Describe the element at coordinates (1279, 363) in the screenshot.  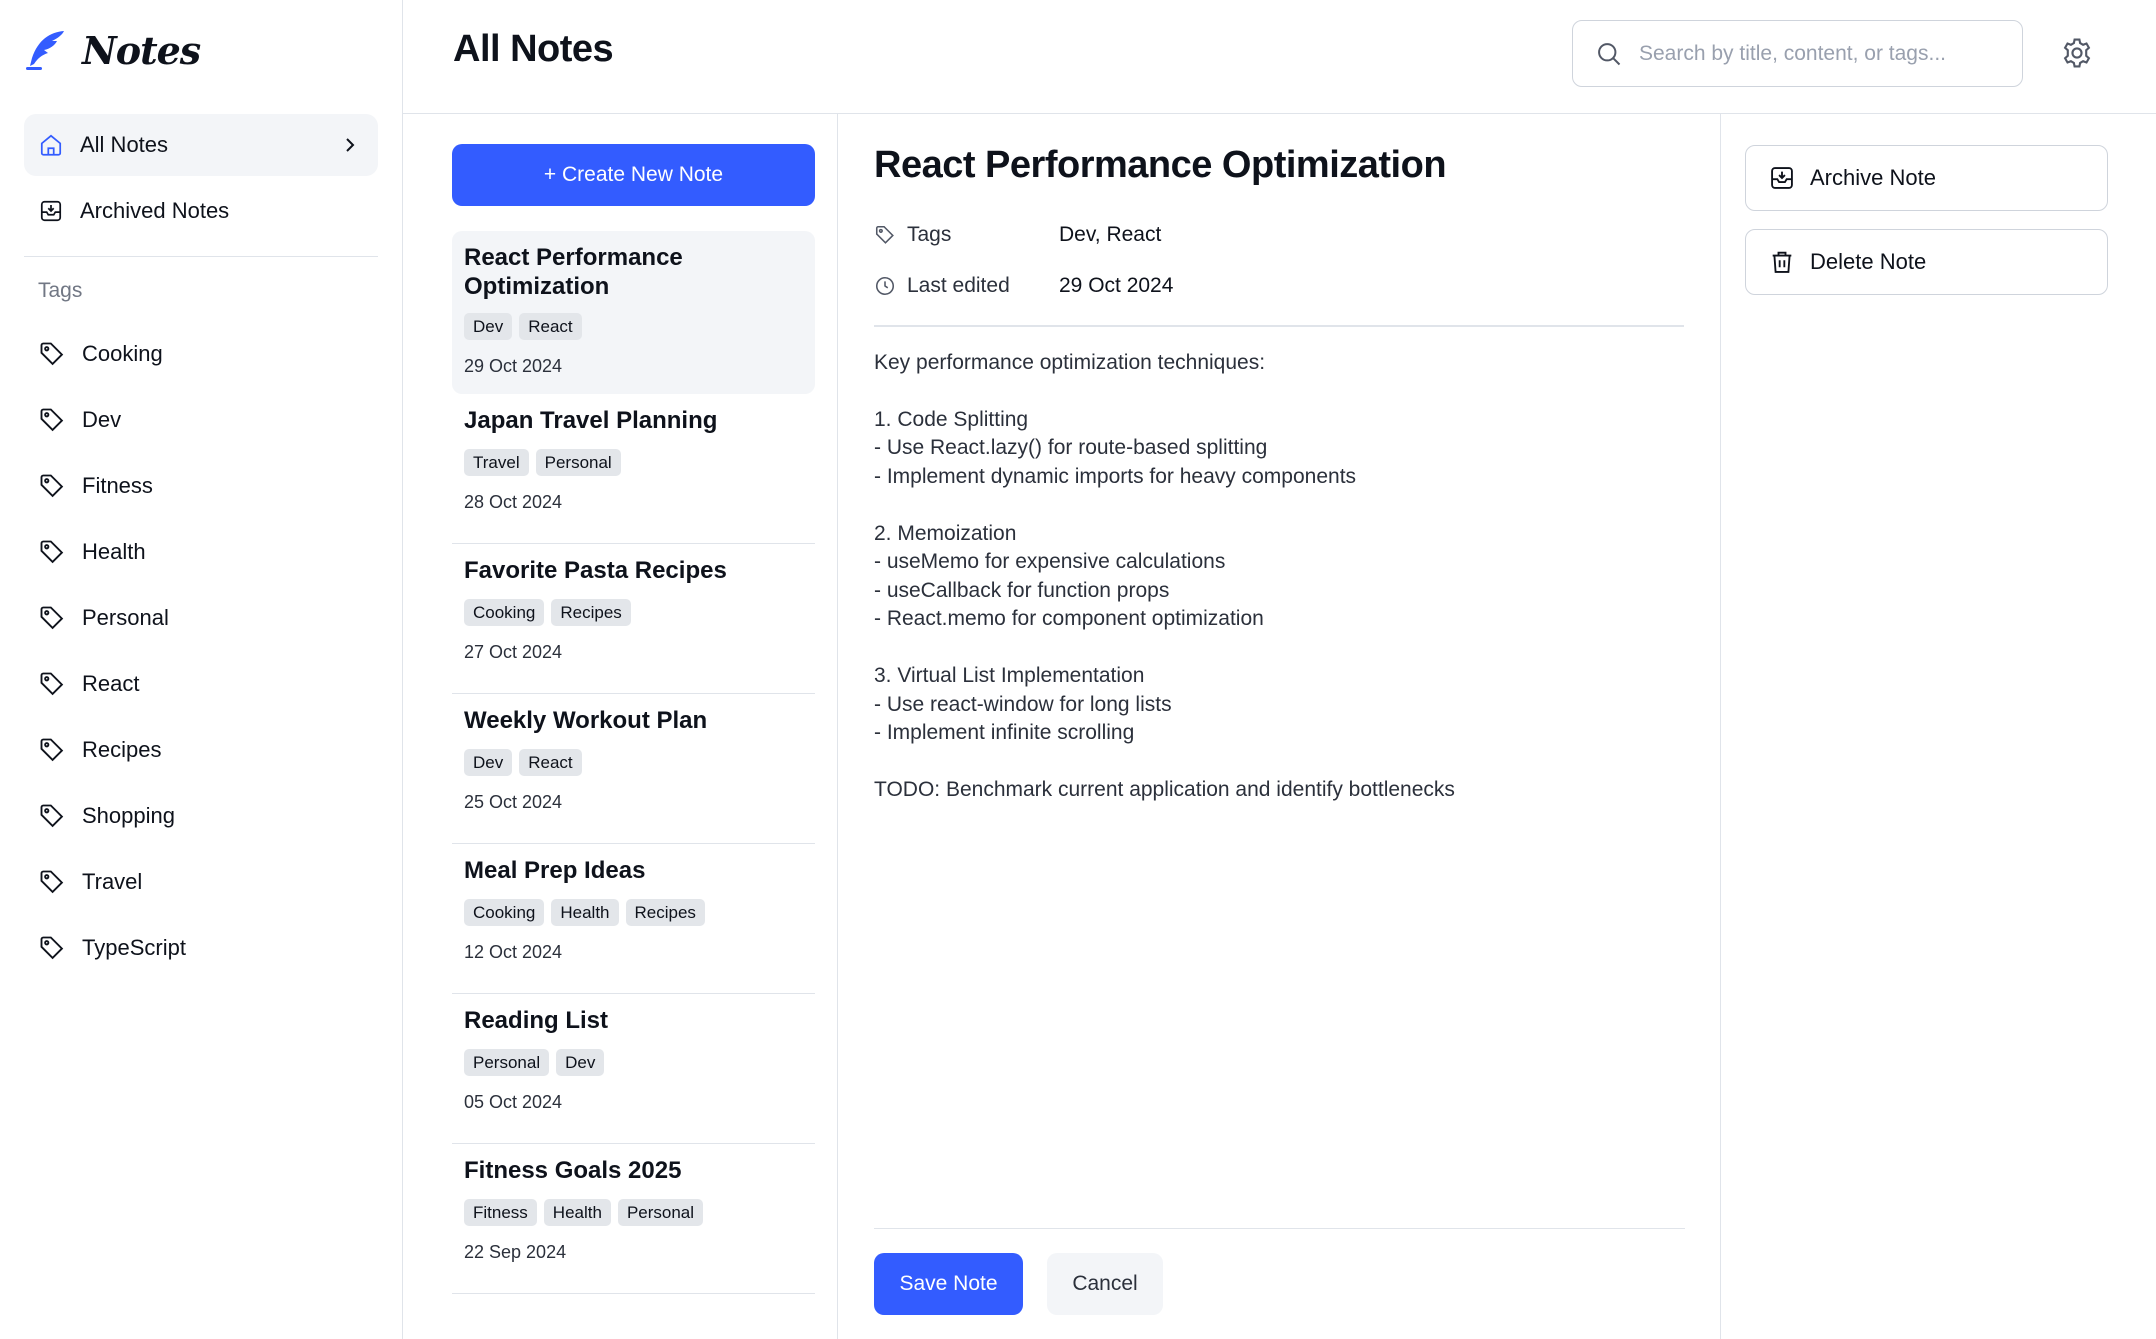
I see `content-paragraph: Key performance optimization techniques:` at that location.